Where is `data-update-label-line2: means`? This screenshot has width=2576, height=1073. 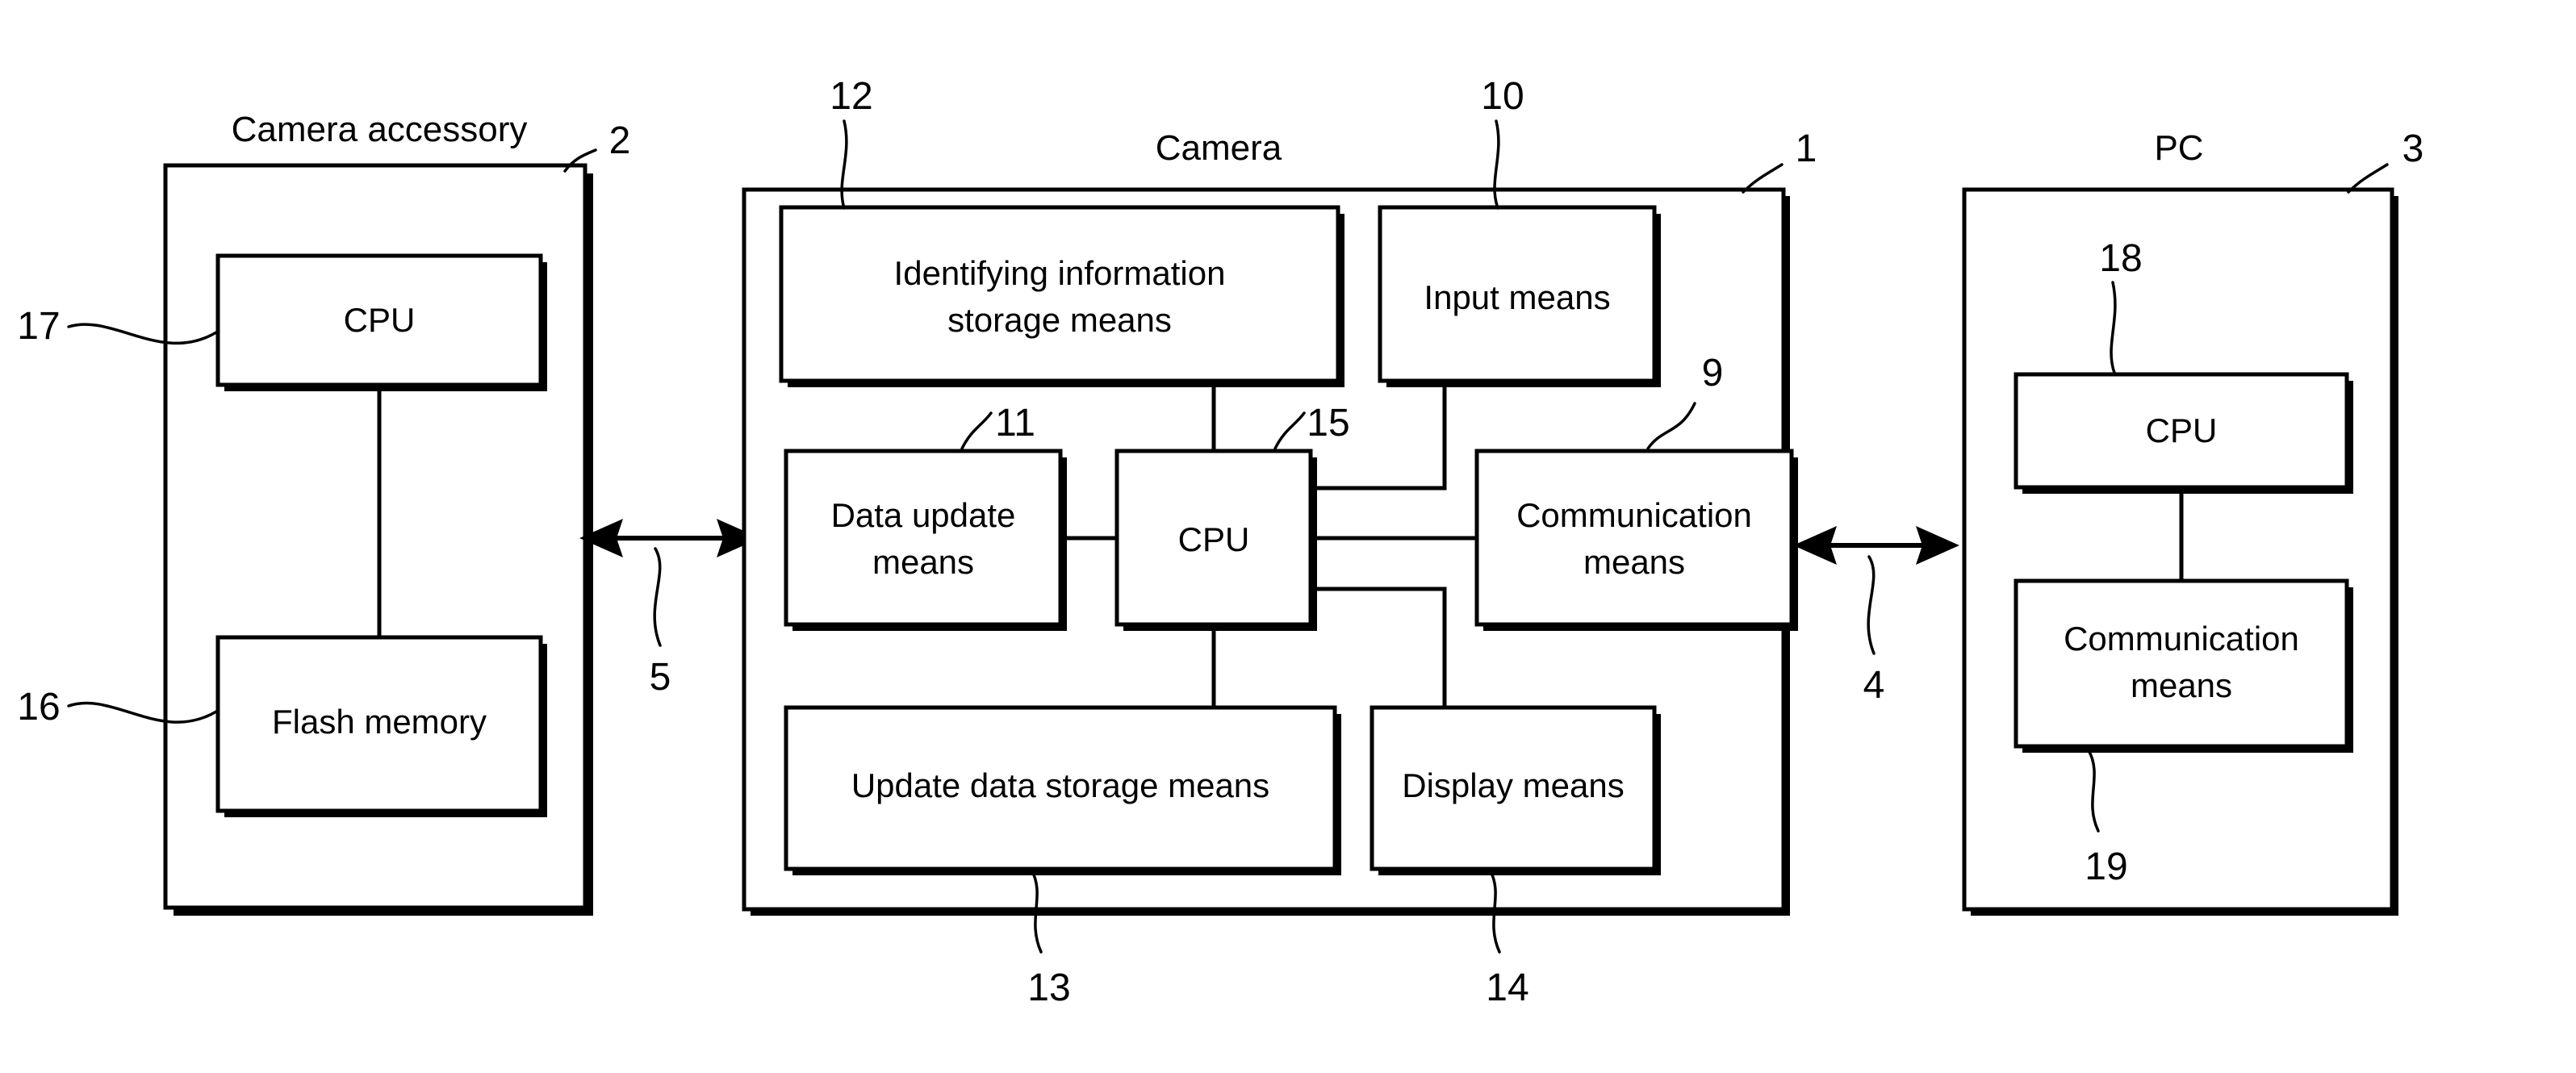 data-update-label-line2: means is located at coordinates (923, 562).